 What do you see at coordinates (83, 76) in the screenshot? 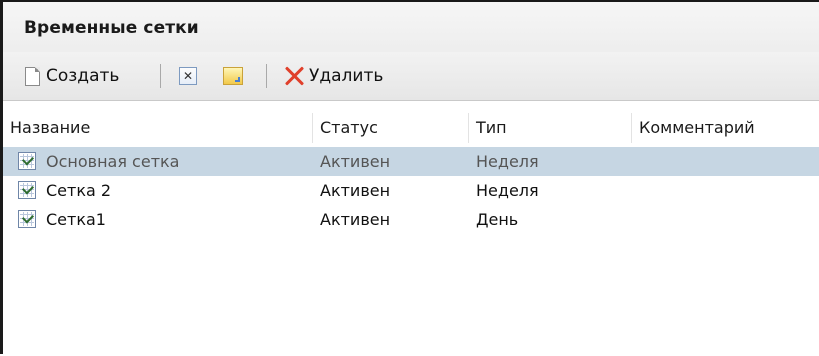
I see `create-button-label: Создать` at bounding box center [83, 76].